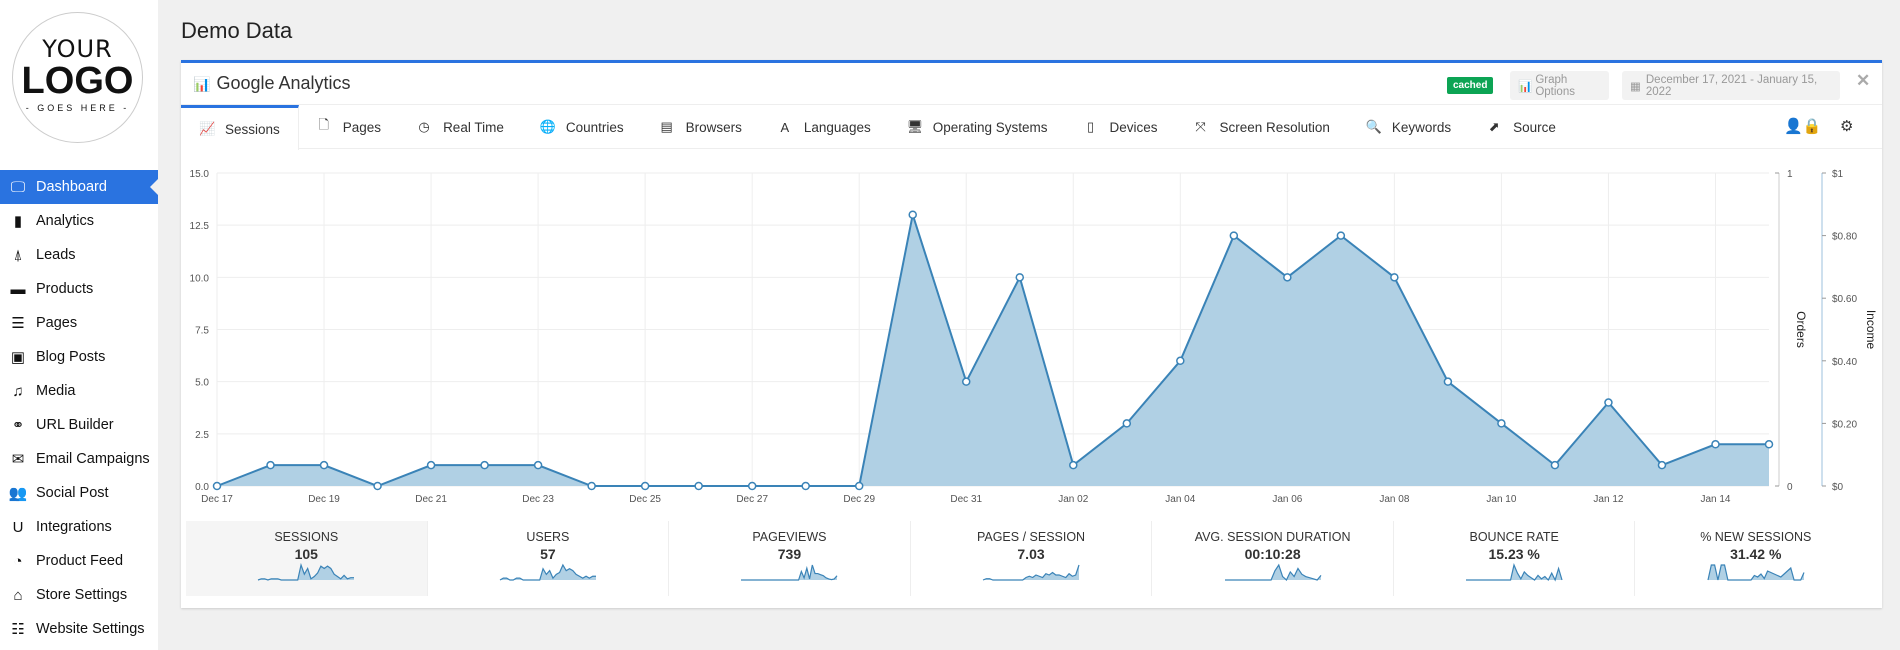  I want to click on stat-pageviews: PAGEVIEWS 739, so click(789, 558).